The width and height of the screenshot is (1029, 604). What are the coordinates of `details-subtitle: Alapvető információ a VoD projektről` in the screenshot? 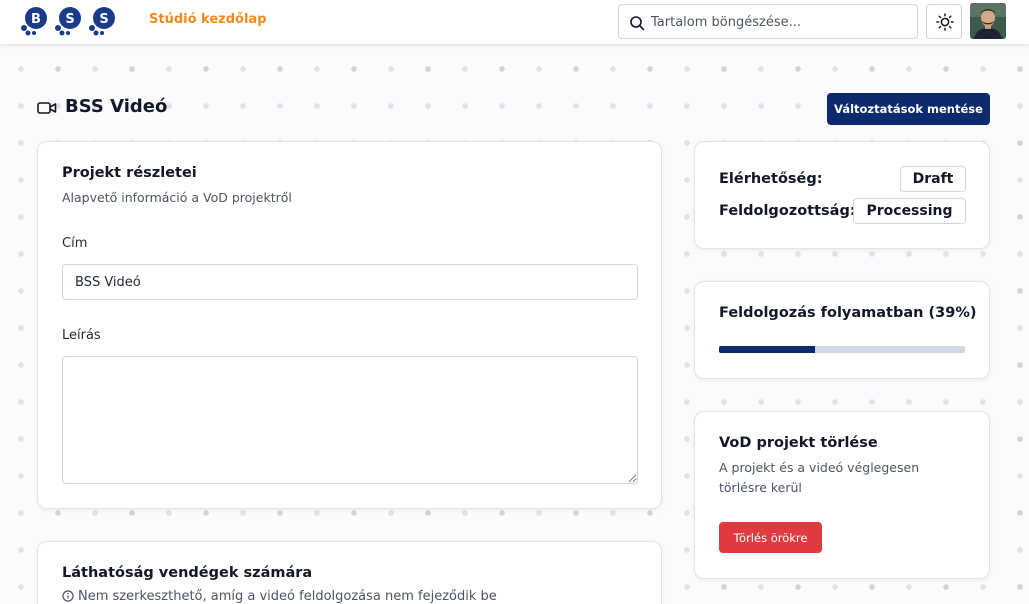 It's located at (177, 197).